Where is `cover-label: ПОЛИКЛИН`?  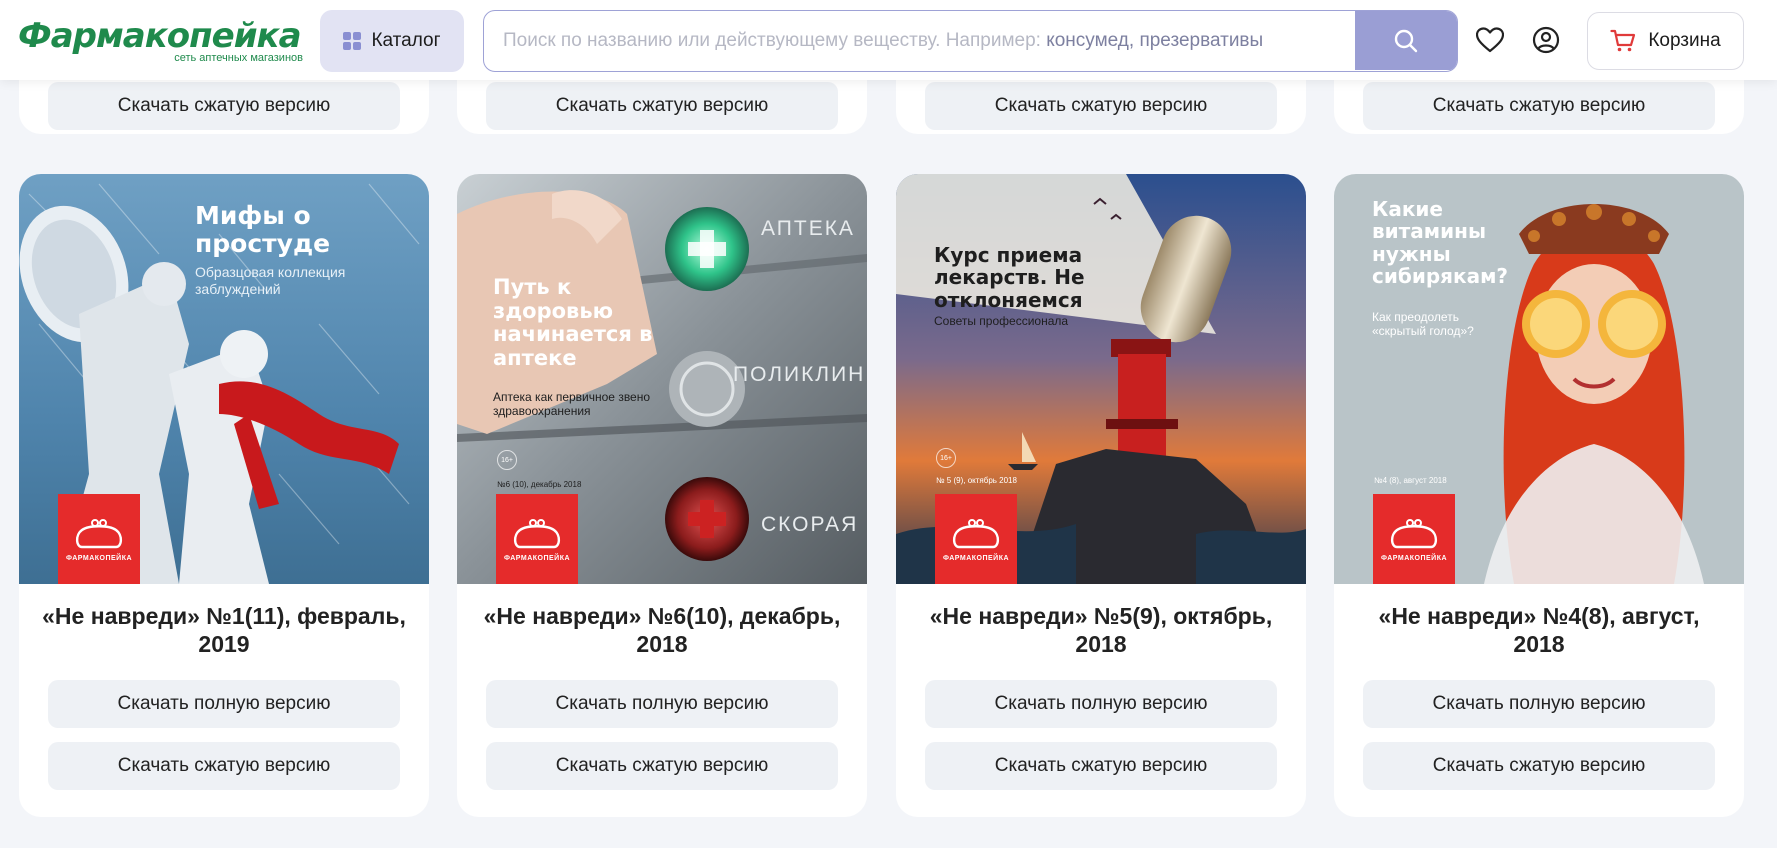
cover-label: ПОЛИКЛИН is located at coordinates (799, 374).